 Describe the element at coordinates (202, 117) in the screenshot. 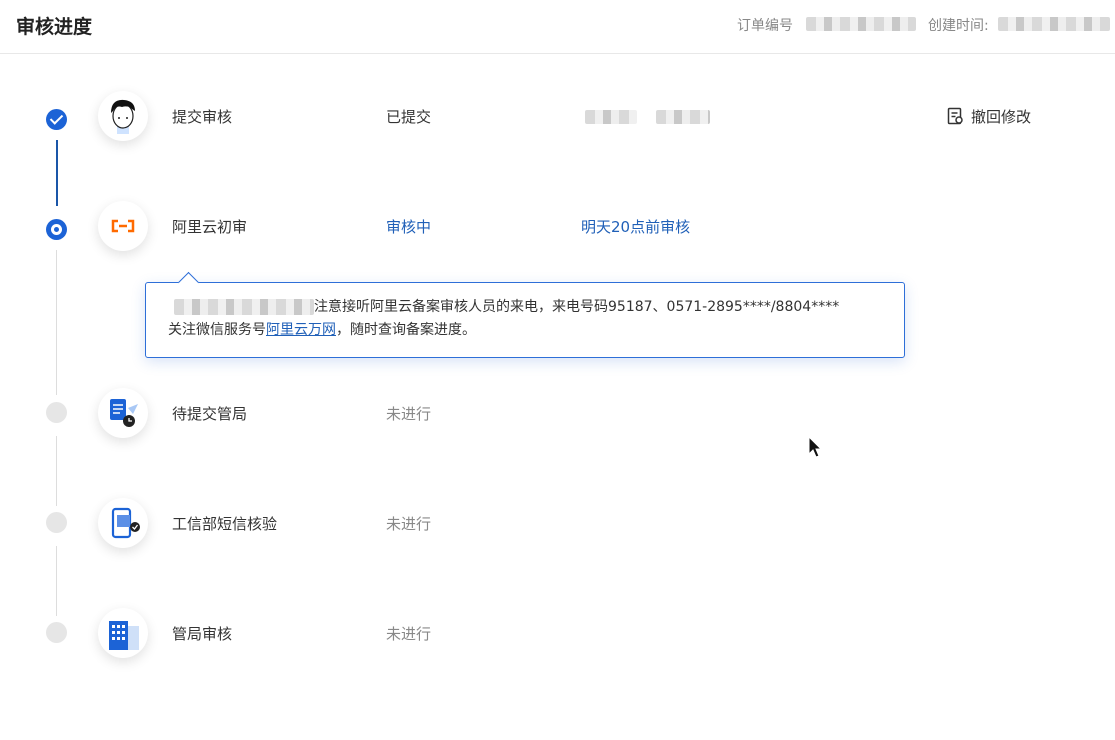

I see `step-name: 提交审核` at that location.